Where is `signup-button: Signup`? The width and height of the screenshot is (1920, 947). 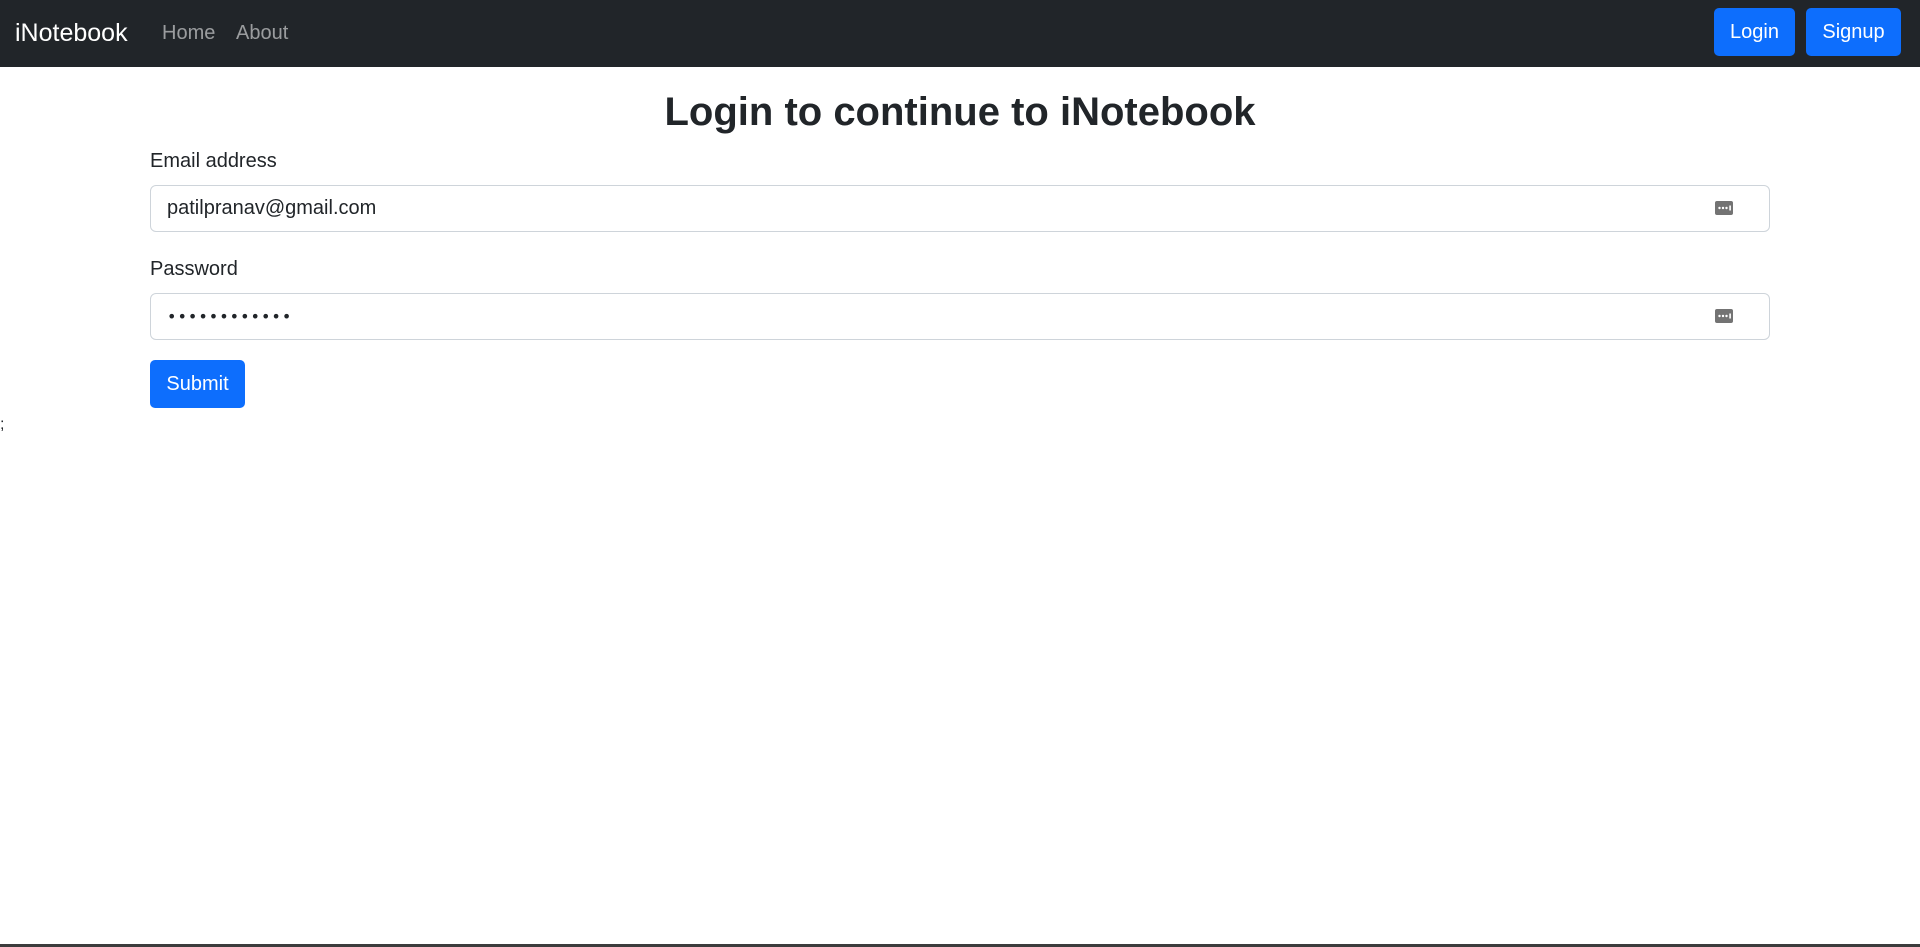
signup-button: Signup is located at coordinates (1853, 32).